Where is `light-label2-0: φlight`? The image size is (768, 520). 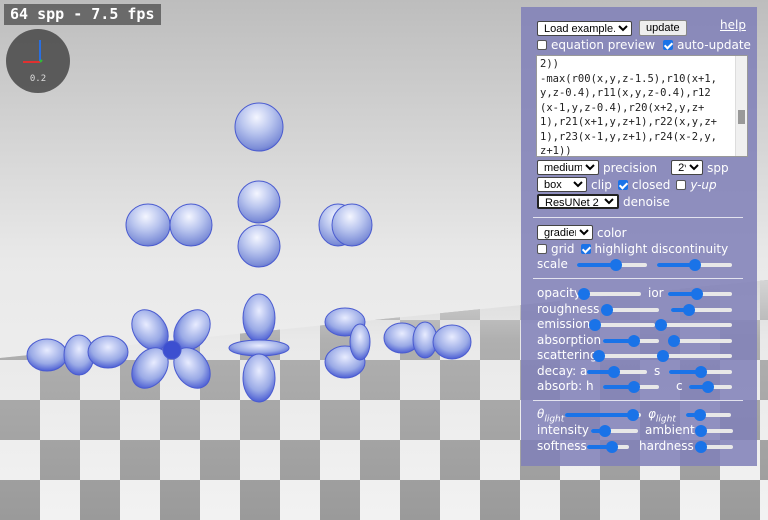 light-label2-0: φlight is located at coordinates (662, 416).